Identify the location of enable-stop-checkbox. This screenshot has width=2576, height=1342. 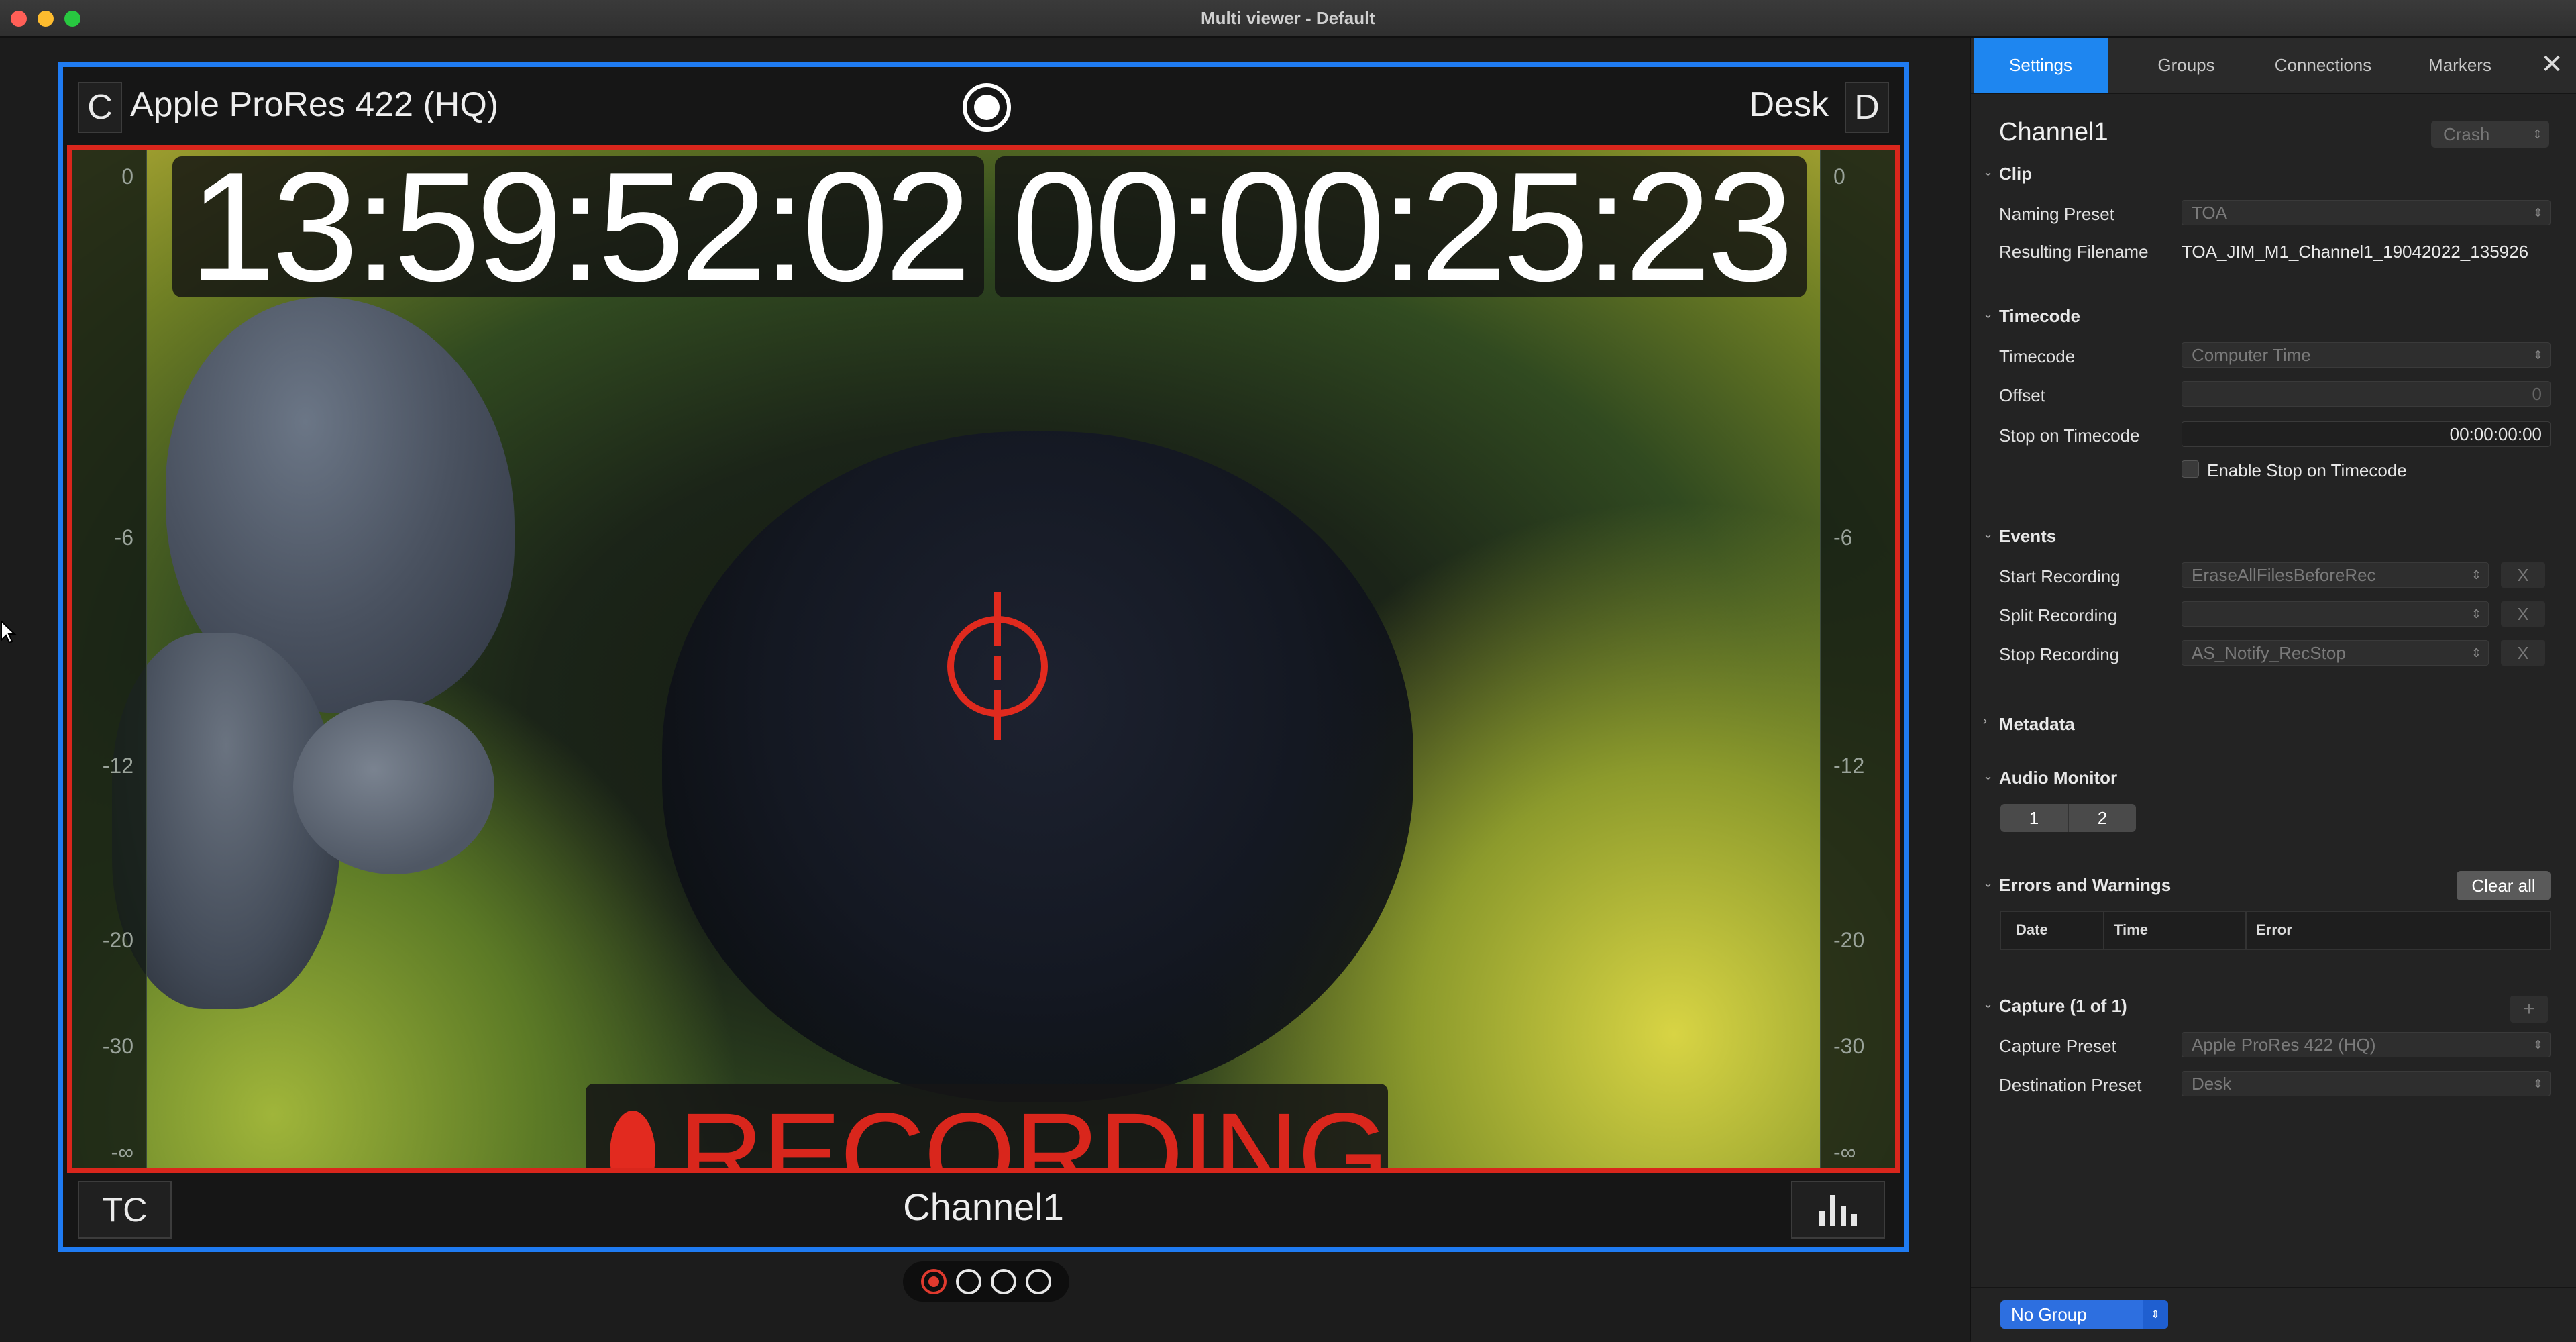
(2190, 469).